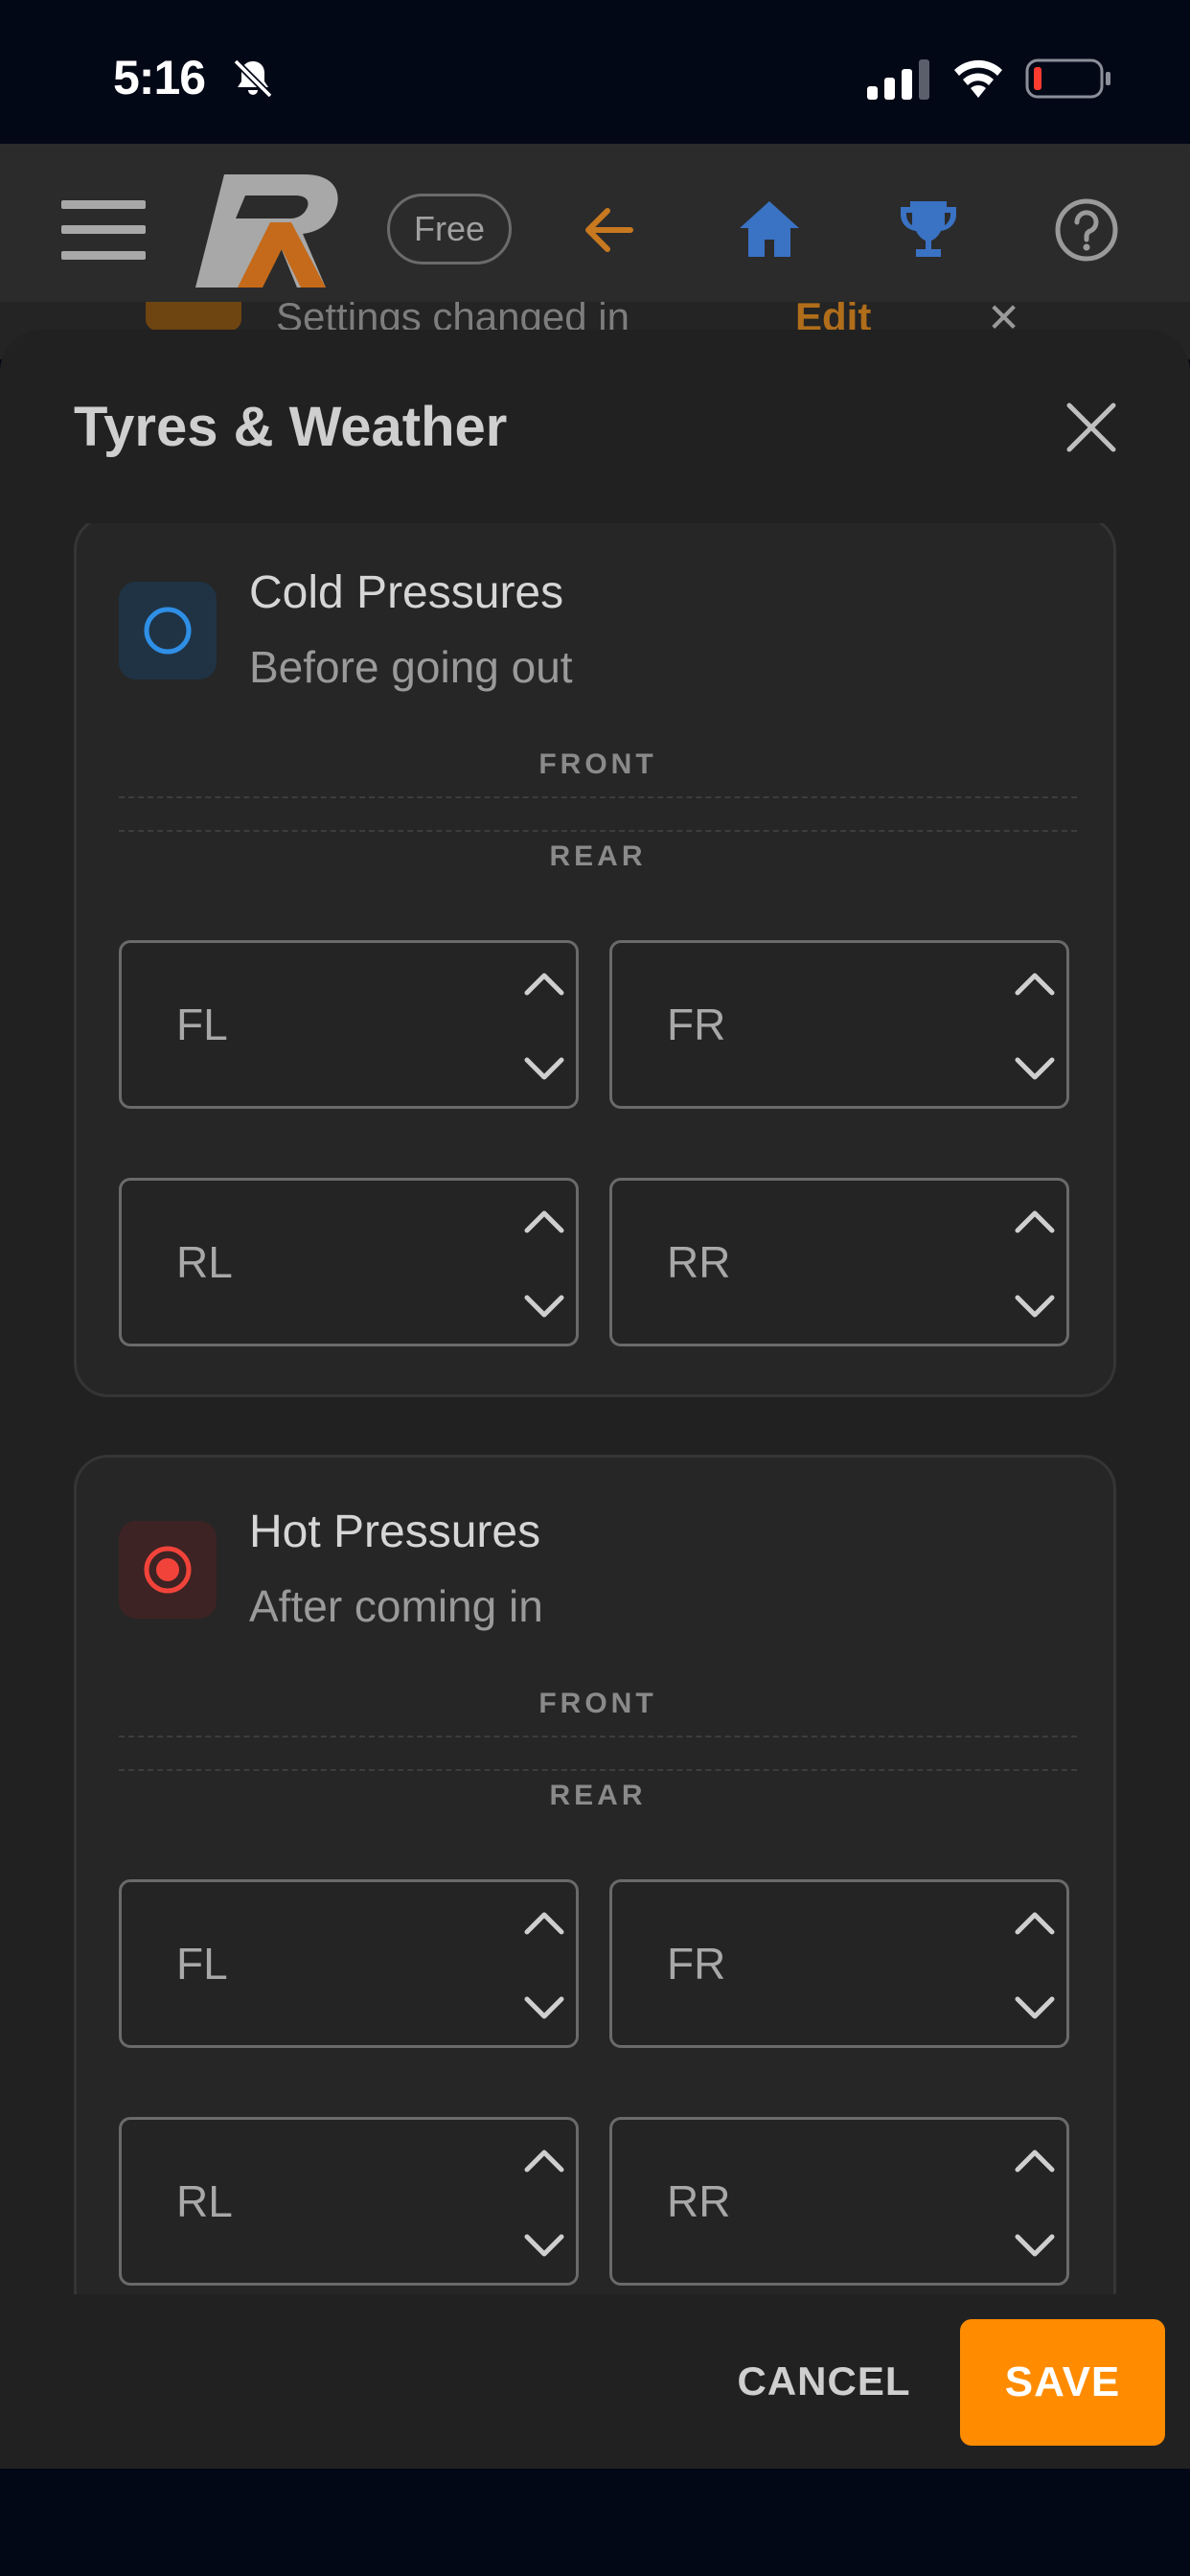 The width and height of the screenshot is (1190, 2576). I want to click on cold-fr-input, so click(810, 1024).